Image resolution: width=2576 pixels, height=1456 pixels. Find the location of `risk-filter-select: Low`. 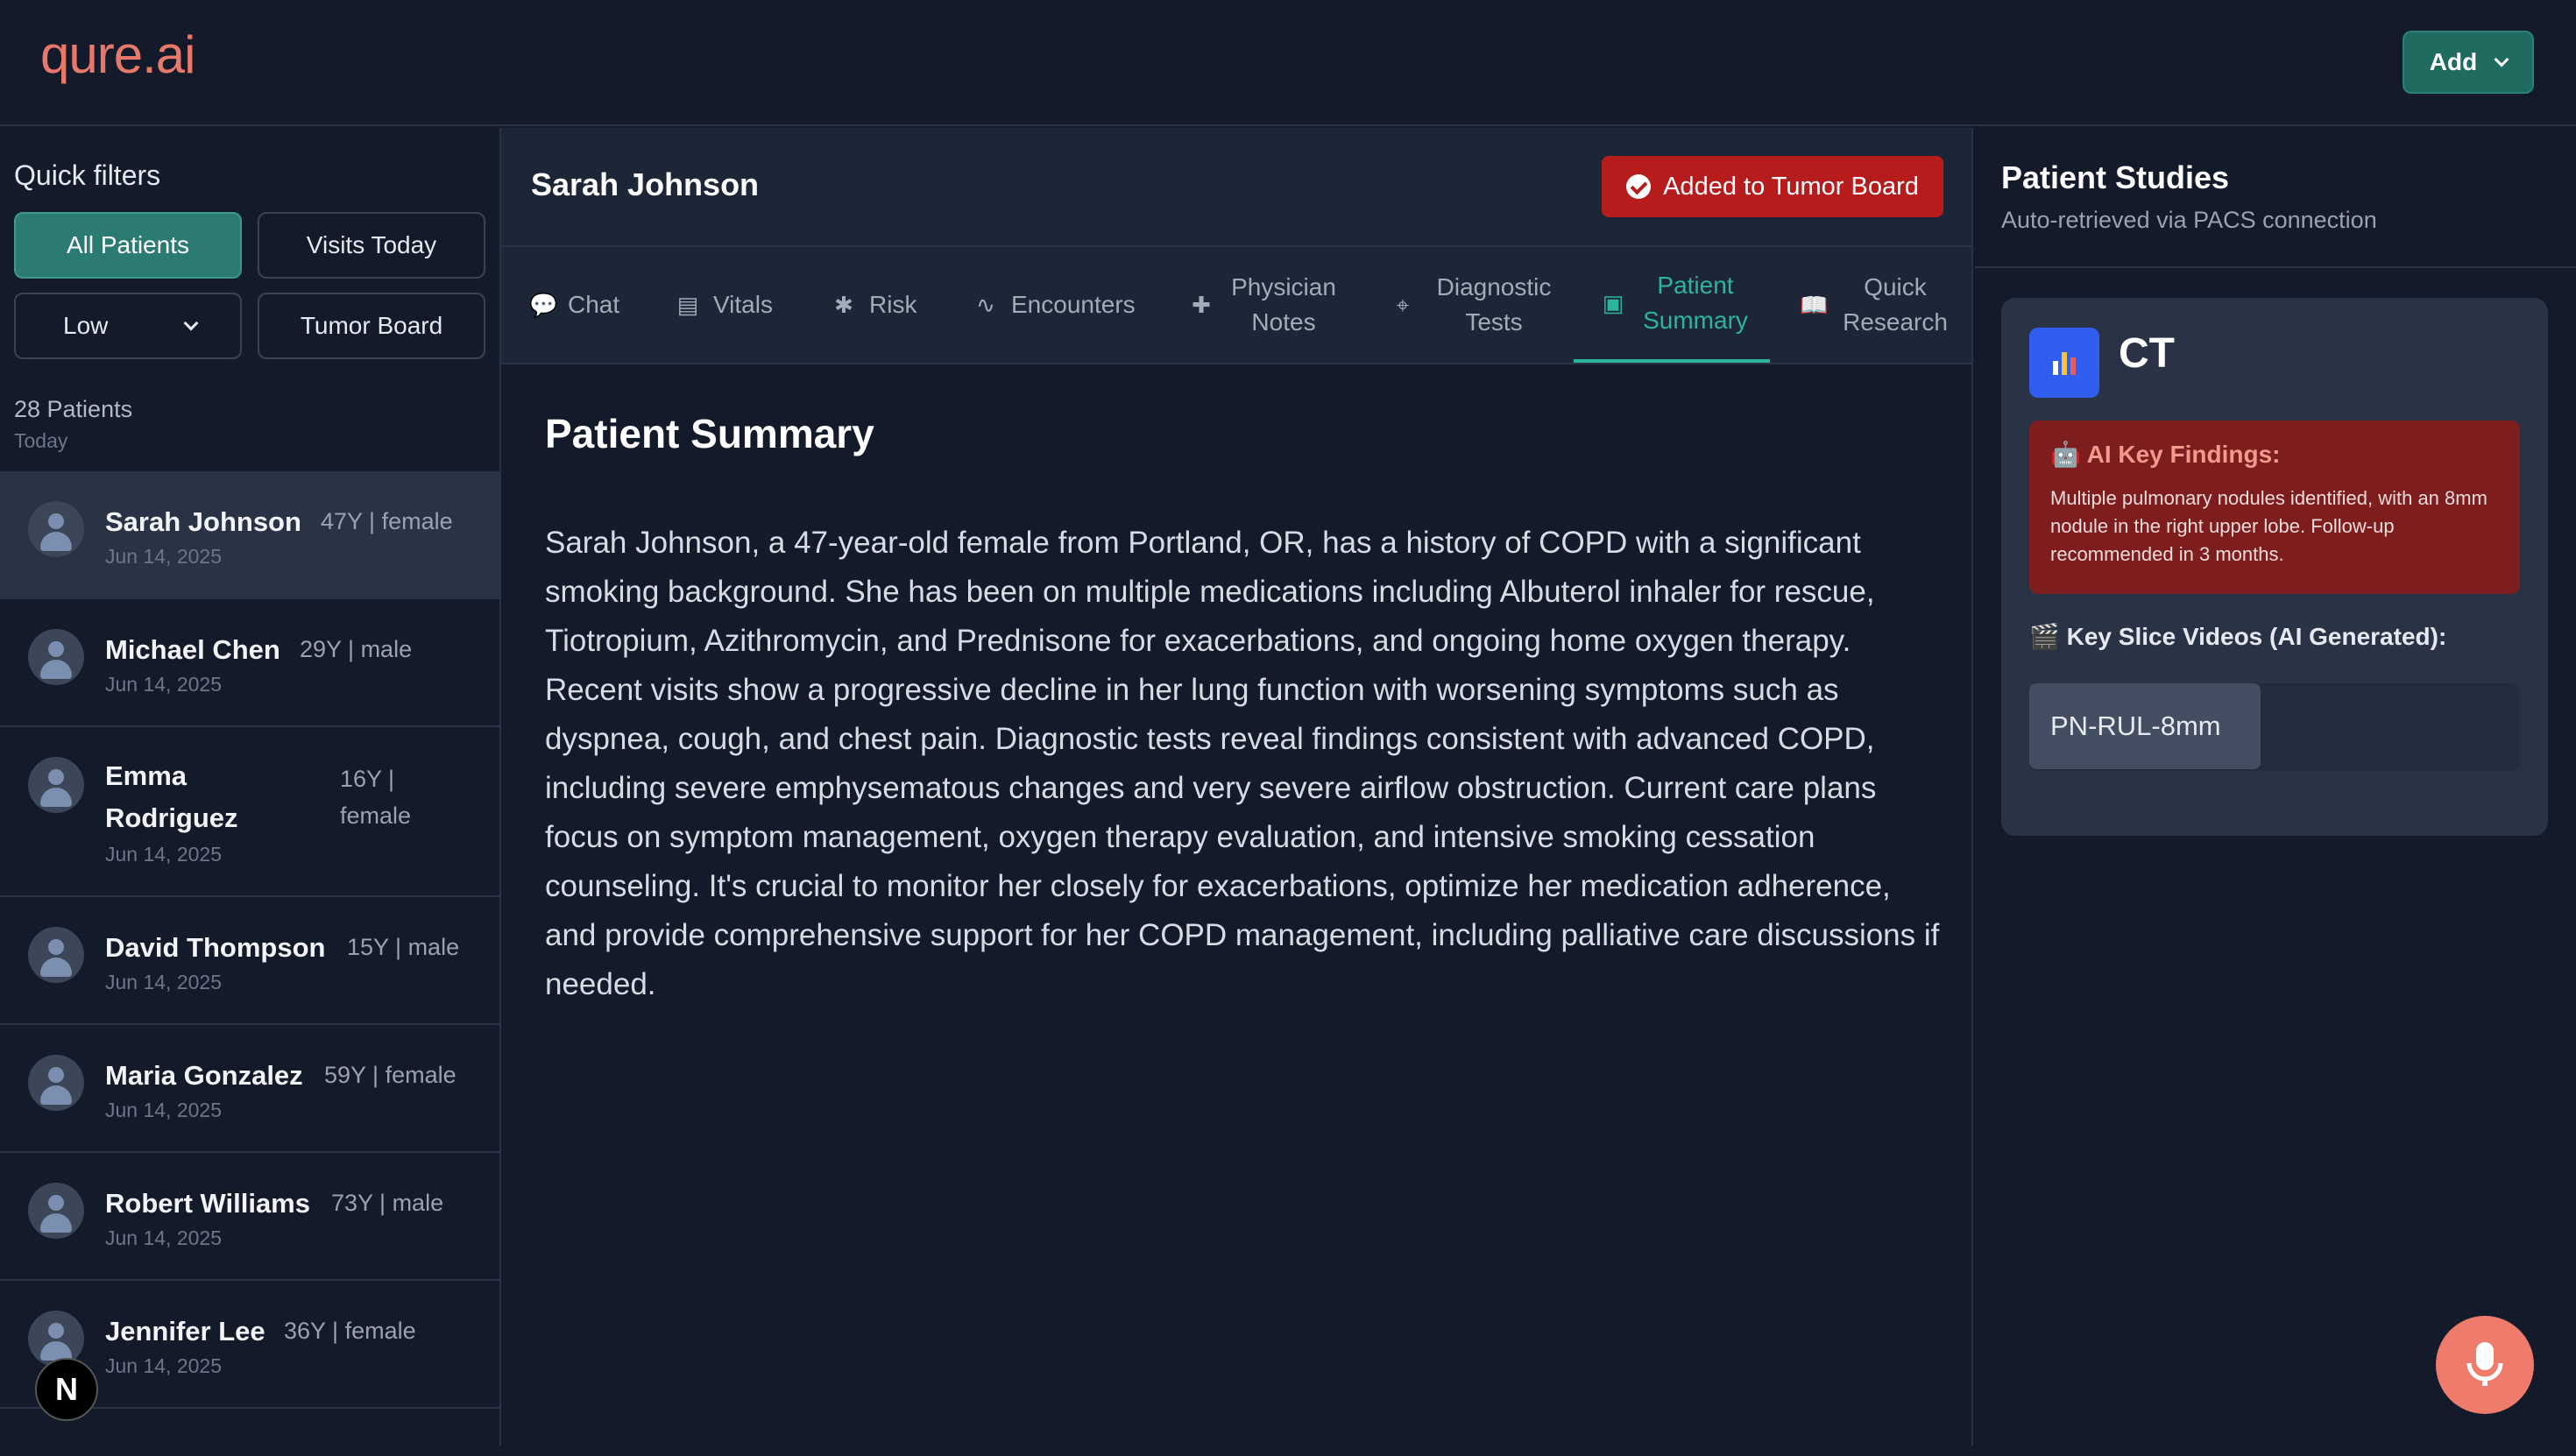

risk-filter-select: Low is located at coordinates (128, 326).